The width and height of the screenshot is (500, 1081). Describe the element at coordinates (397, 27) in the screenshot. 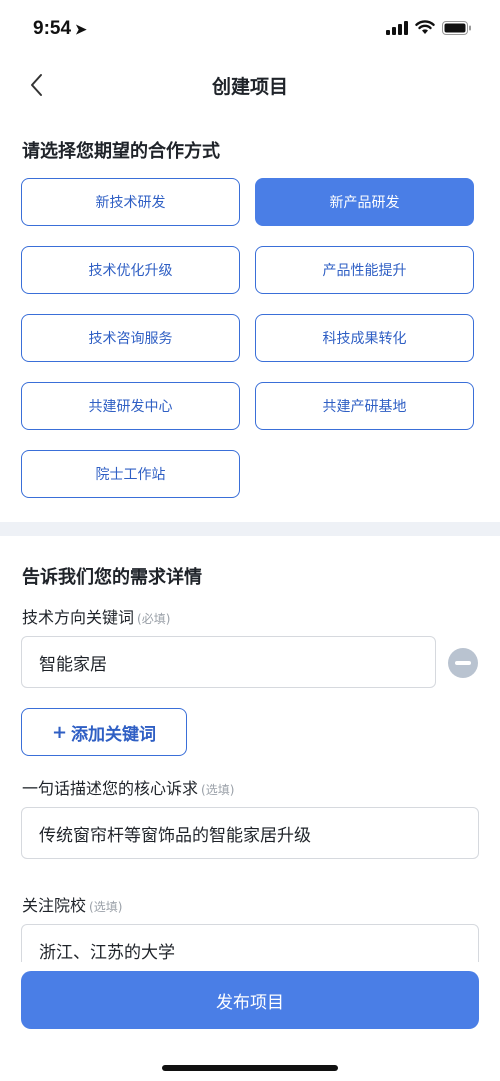

I see `signal-icon` at that location.